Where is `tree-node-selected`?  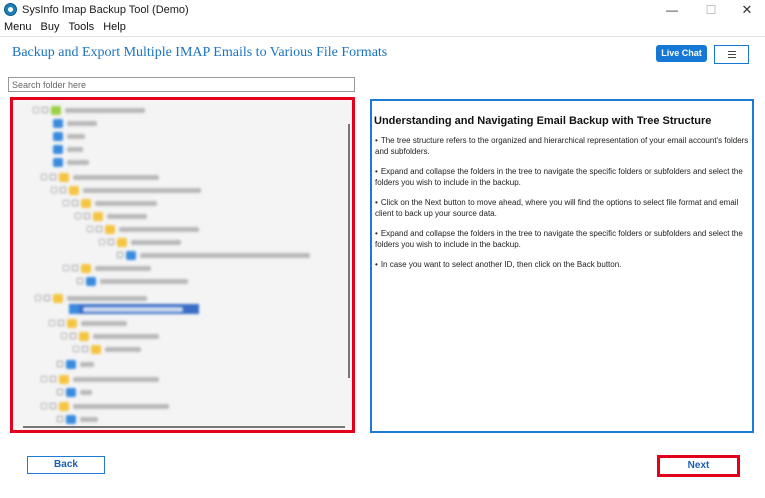 tree-node-selected is located at coordinates (134, 309).